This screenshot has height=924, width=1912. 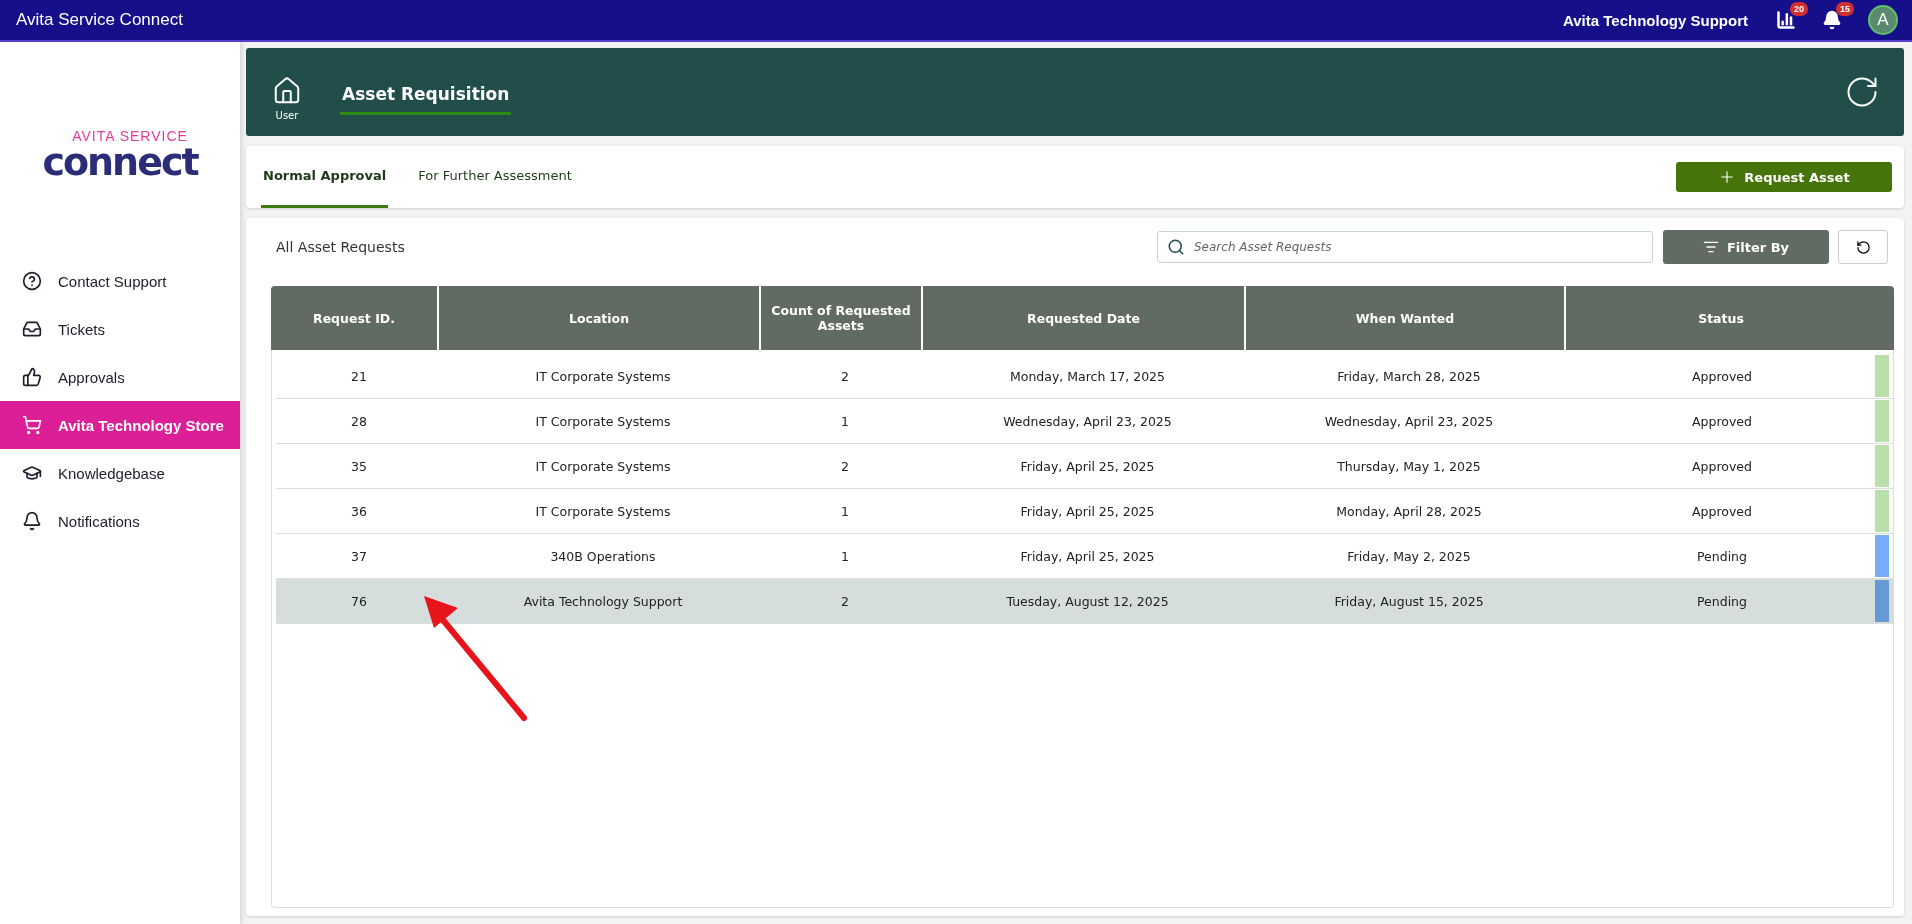 What do you see at coordinates (359, 601) in the screenshot?
I see `table-cell-text: 76` at bounding box center [359, 601].